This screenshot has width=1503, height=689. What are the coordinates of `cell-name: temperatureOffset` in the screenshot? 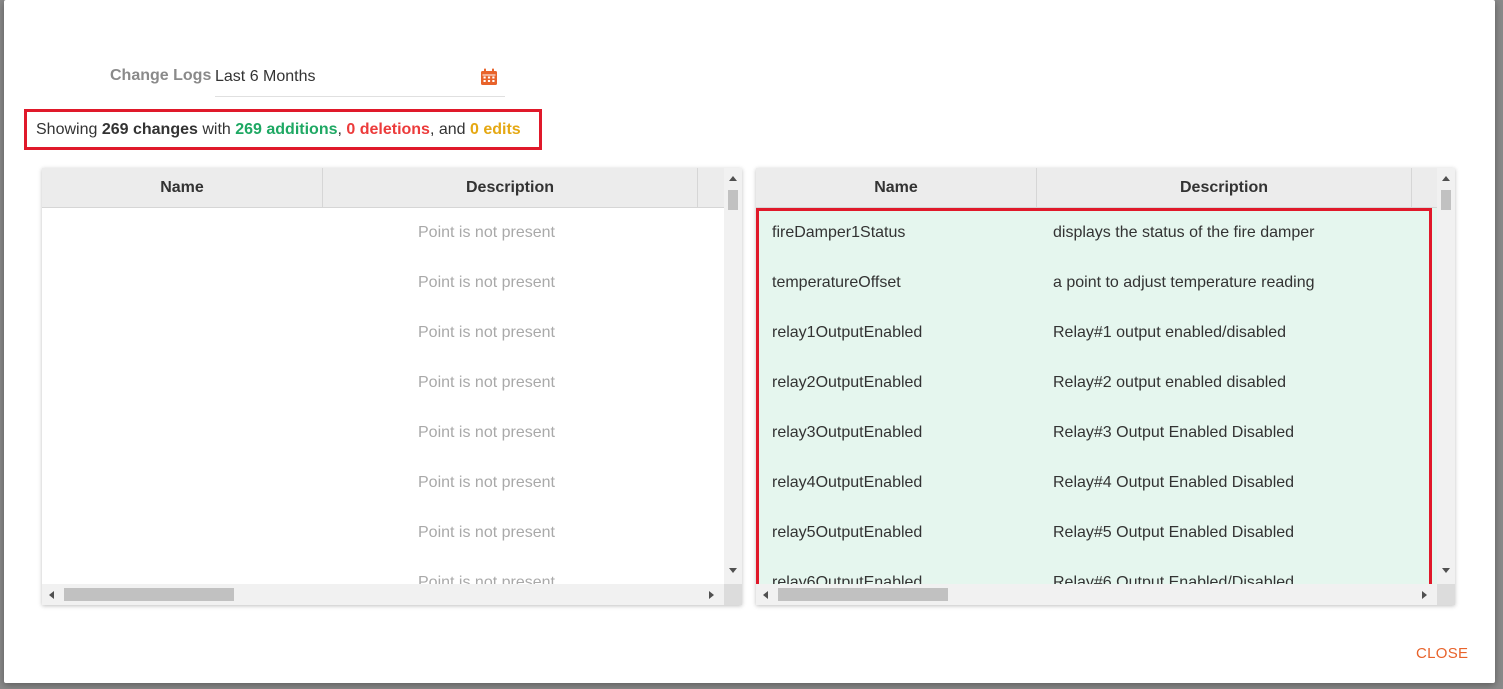 It's located at (836, 282).